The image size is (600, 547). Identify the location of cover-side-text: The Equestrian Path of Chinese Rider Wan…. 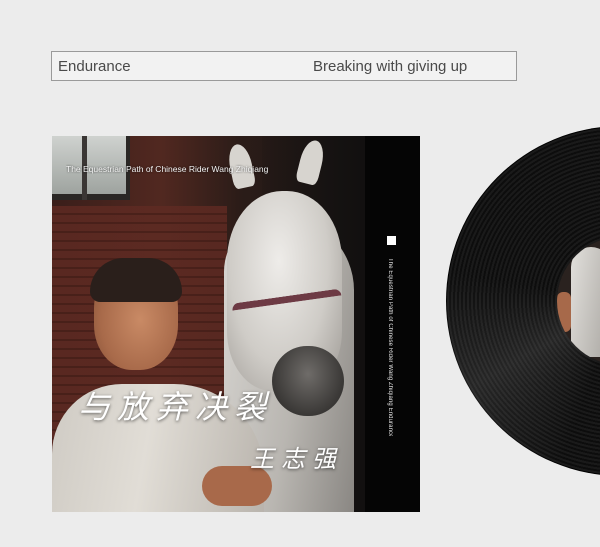
(390, 347).